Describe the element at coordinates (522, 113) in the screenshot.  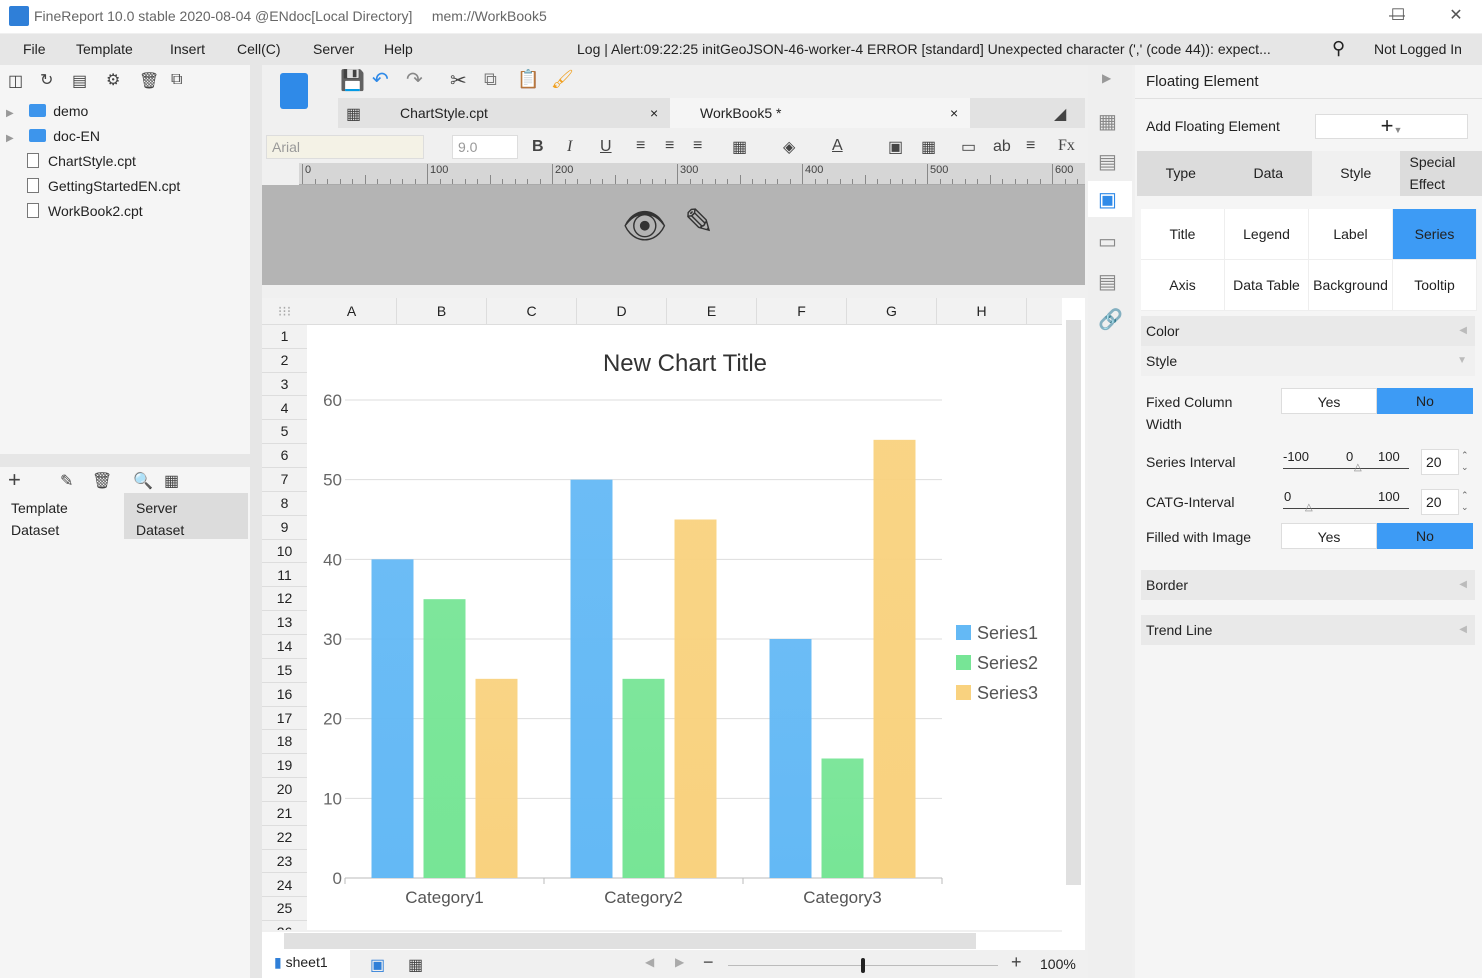
I see `tab-chartstyle: ChartStyle.cpt ×` at that location.